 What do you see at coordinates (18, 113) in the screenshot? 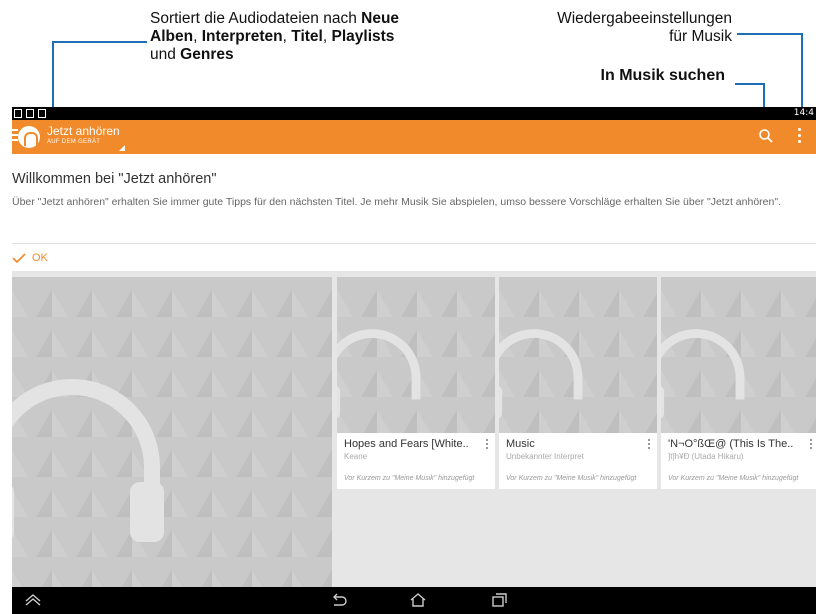
I see `document-icon` at bounding box center [18, 113].